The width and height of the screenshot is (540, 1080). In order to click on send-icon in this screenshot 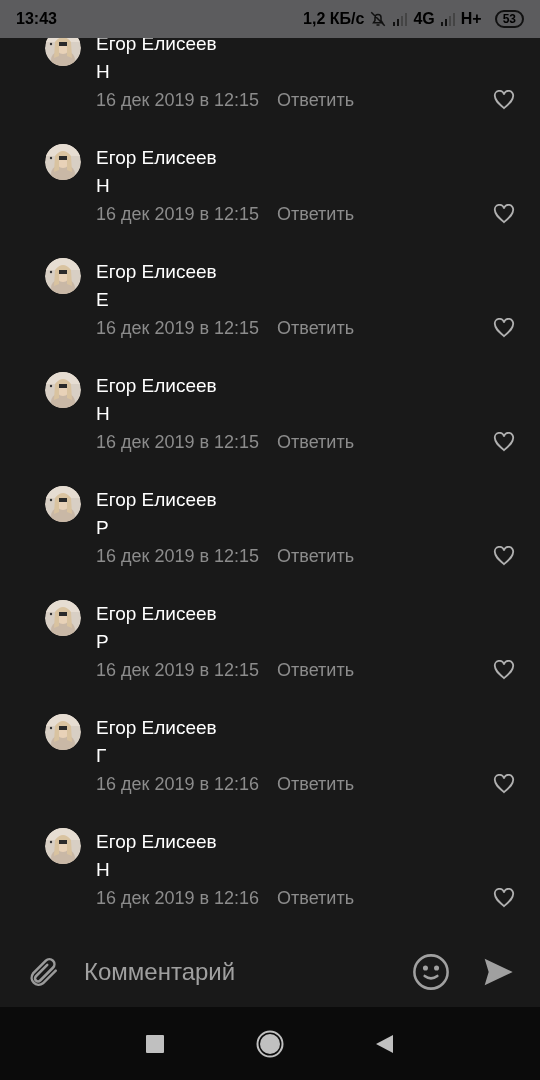, I will do `click(498, 972)`.